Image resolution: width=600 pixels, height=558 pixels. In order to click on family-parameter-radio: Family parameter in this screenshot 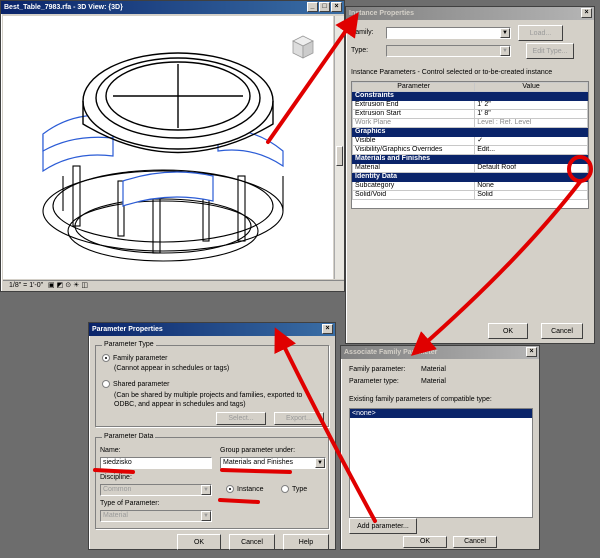, I will do `click(134, 358)`.